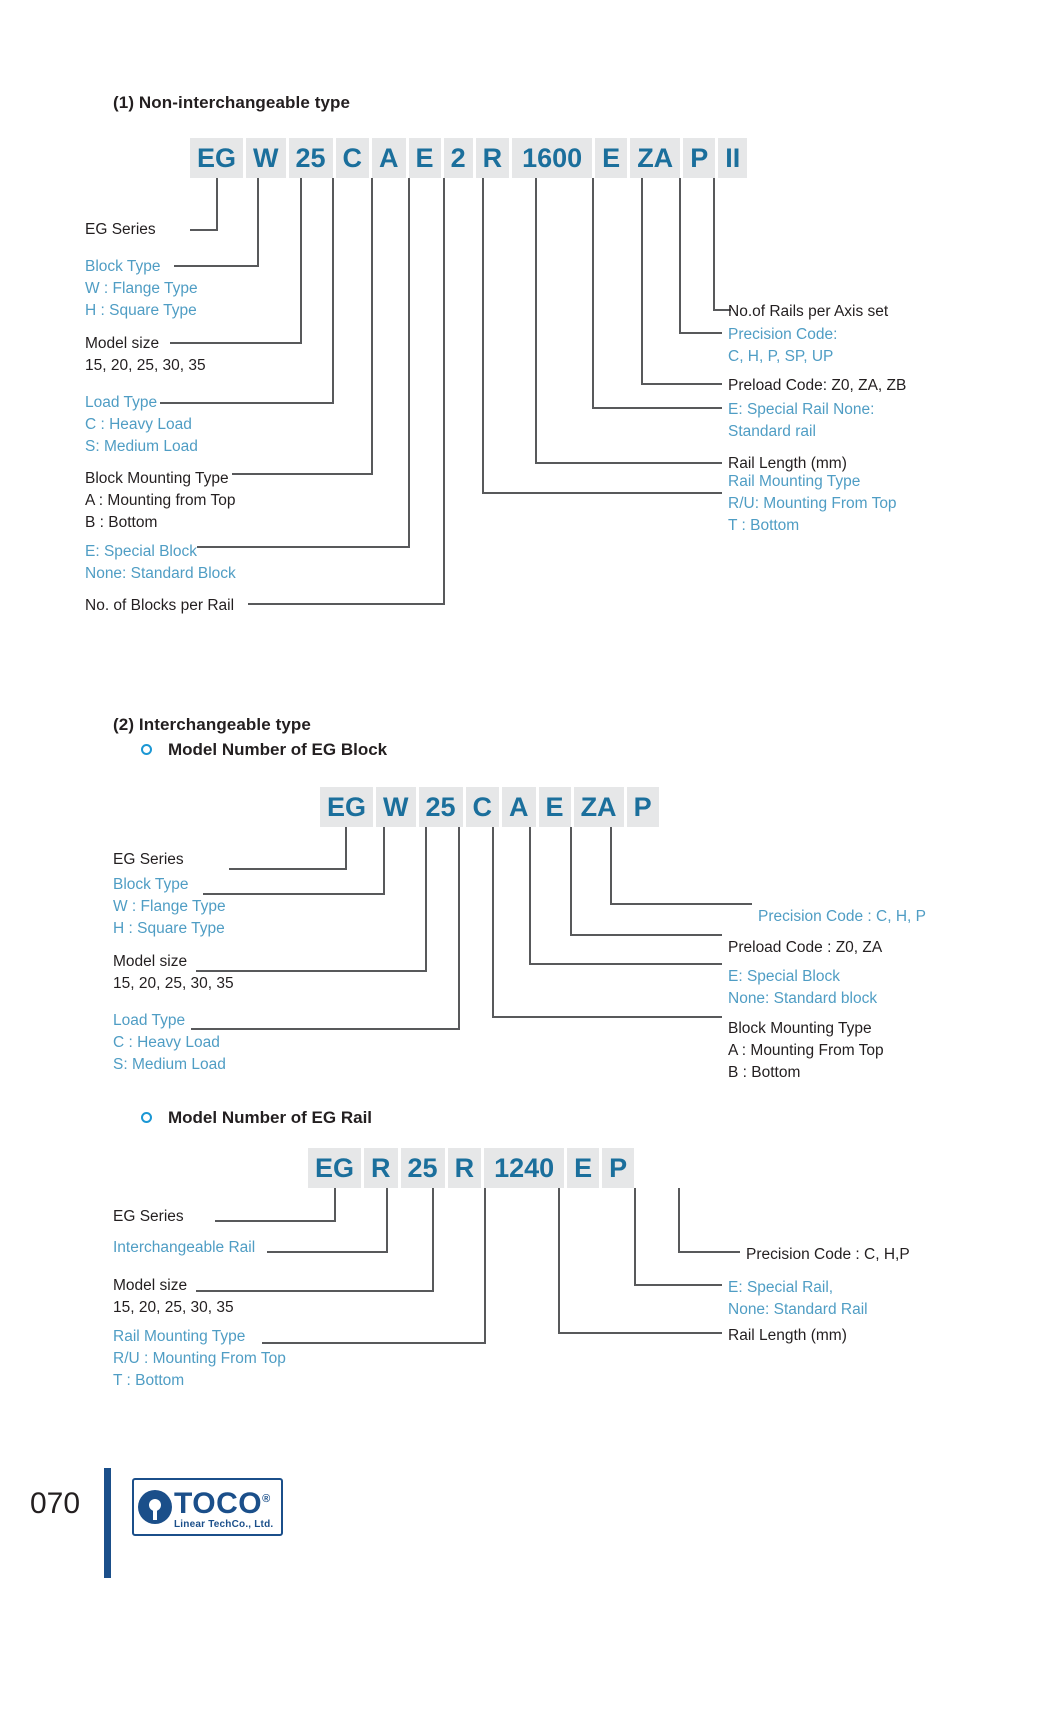 The height and width of the screenshot is (1712, 1060). I want to click on rail-leader-model-size-h, so click(315, 1291).